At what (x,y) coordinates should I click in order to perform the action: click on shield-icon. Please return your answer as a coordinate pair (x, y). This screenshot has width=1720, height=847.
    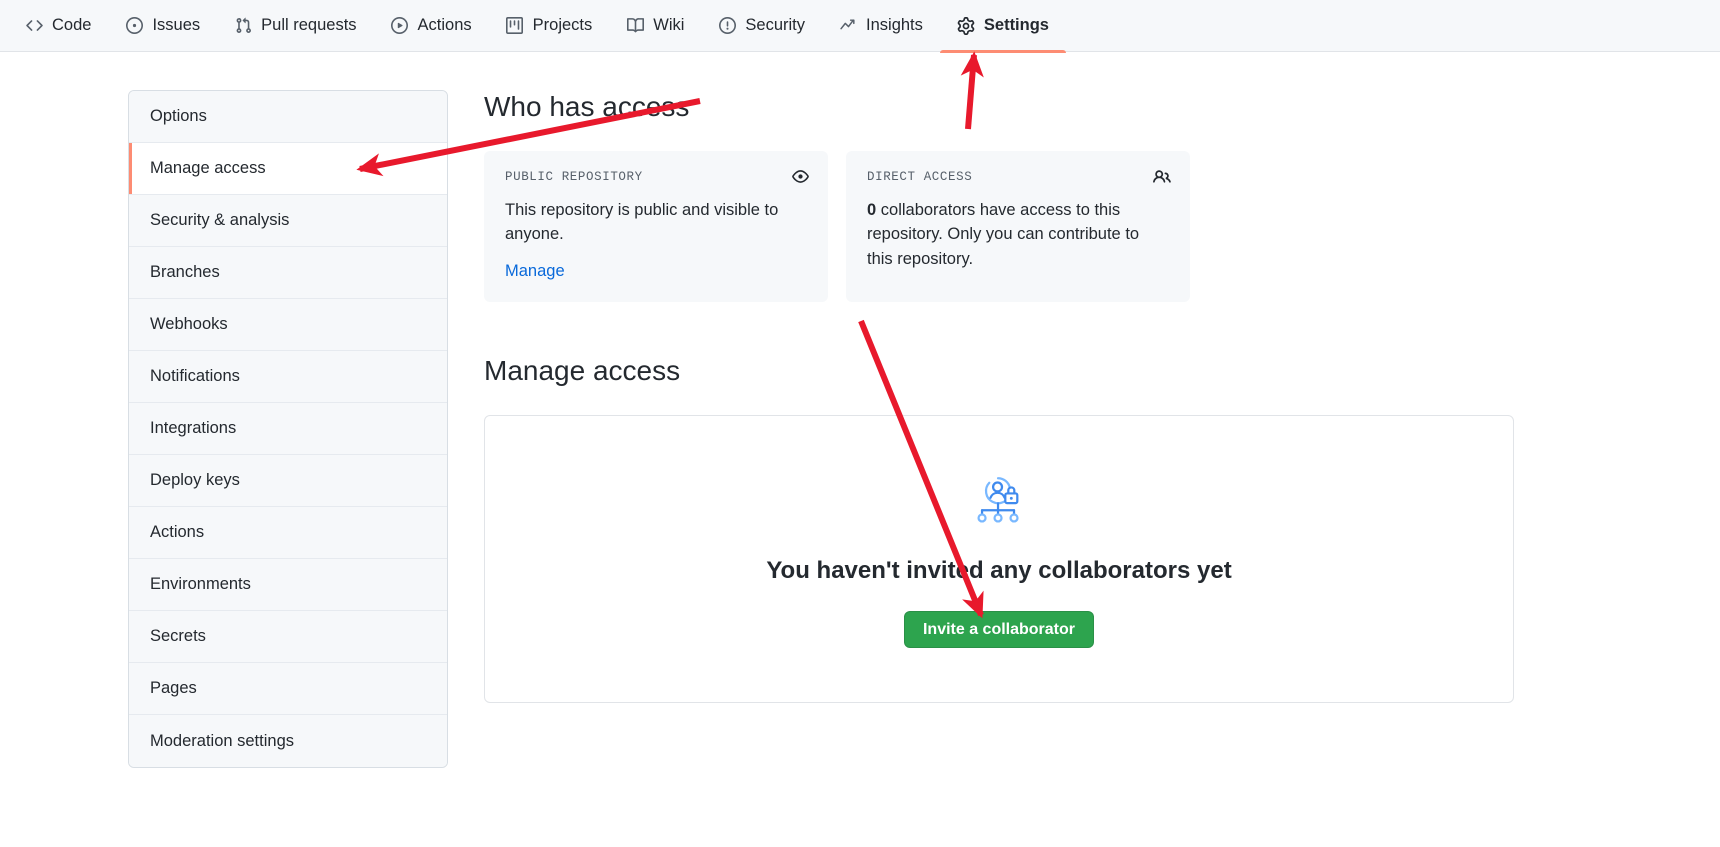
    Looking at the image, I should click on (727, 26).